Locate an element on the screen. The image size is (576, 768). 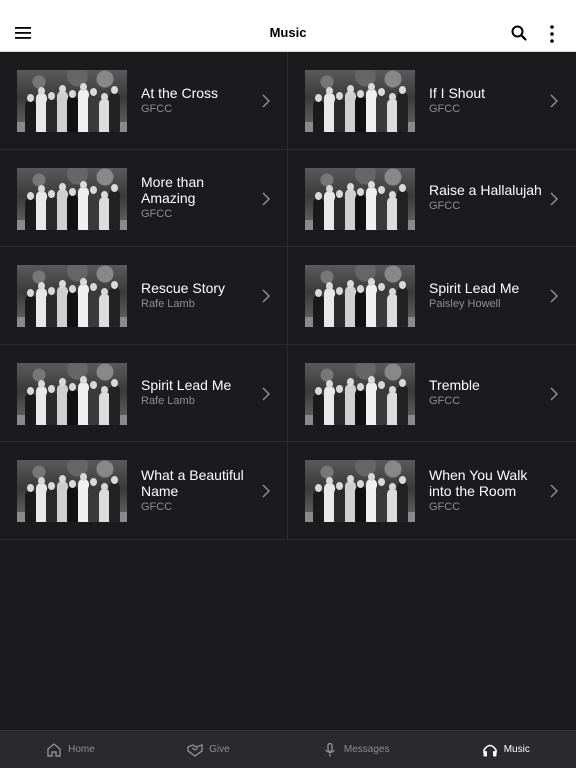
song-title: Tremble is located at coordinates (454, 385).